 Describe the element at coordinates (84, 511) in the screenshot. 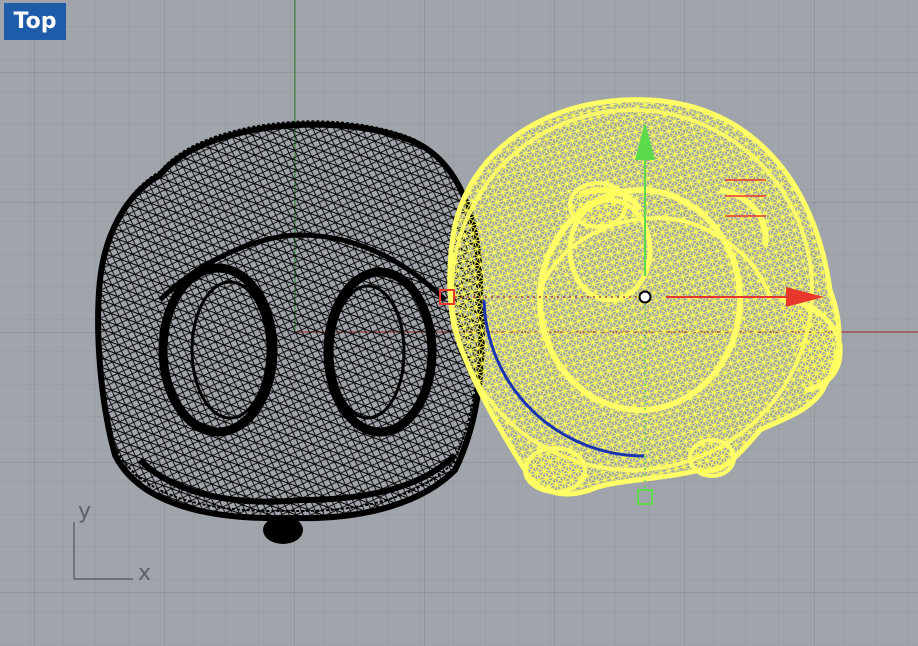

I see `axis-y-label: y` at that location.